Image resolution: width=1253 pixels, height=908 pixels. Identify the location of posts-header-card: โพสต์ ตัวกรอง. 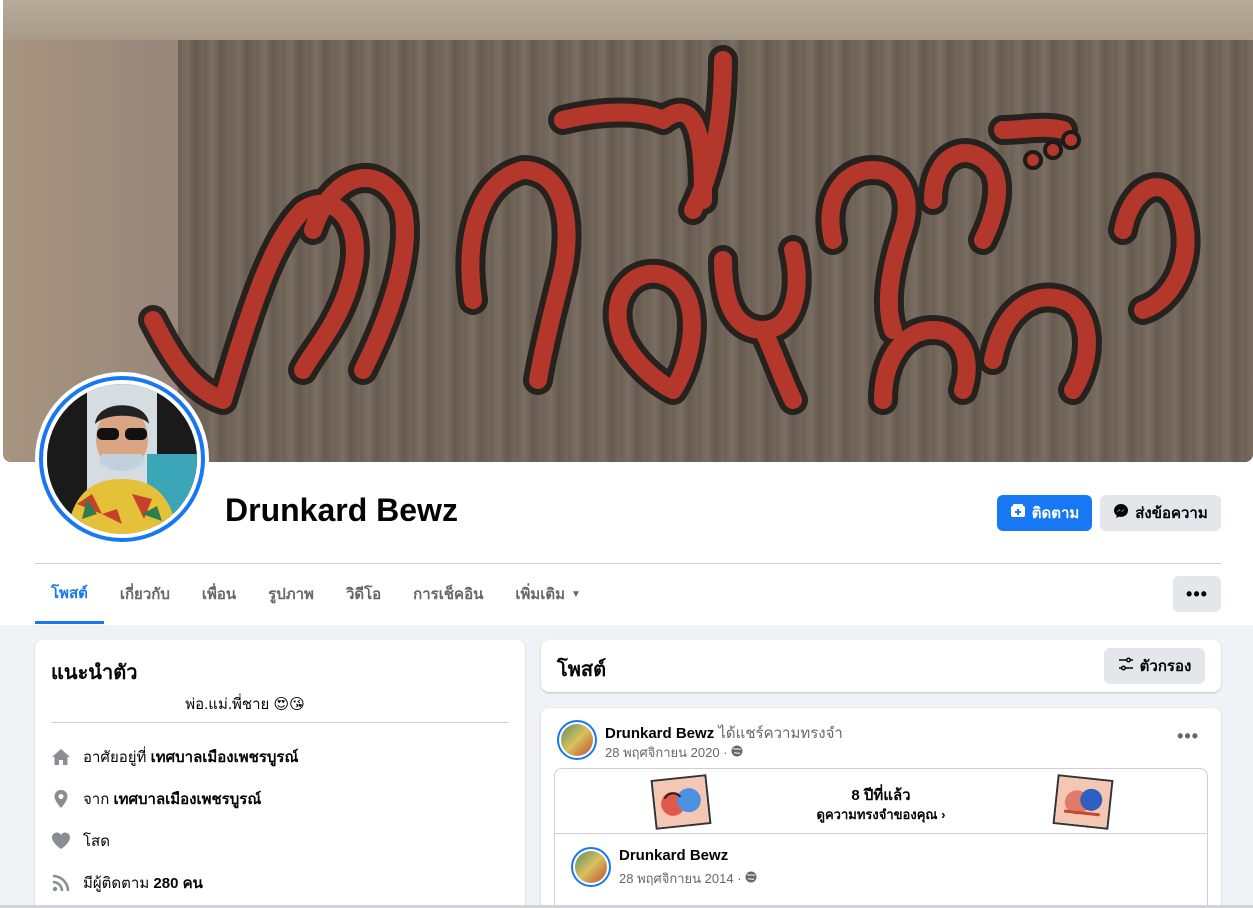
(881, 666).